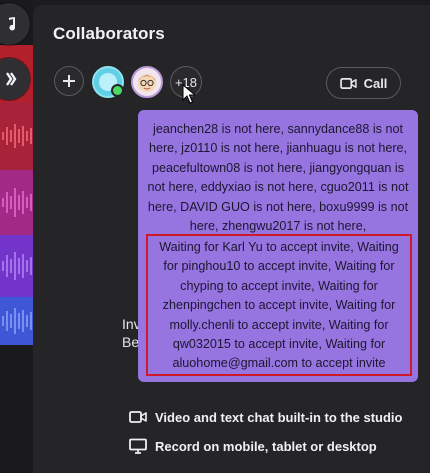 The image size is (430, 473). Describe the element at coordinates (109, 33) in the screenshot. I see `panel-title: Collaborators` at that location.